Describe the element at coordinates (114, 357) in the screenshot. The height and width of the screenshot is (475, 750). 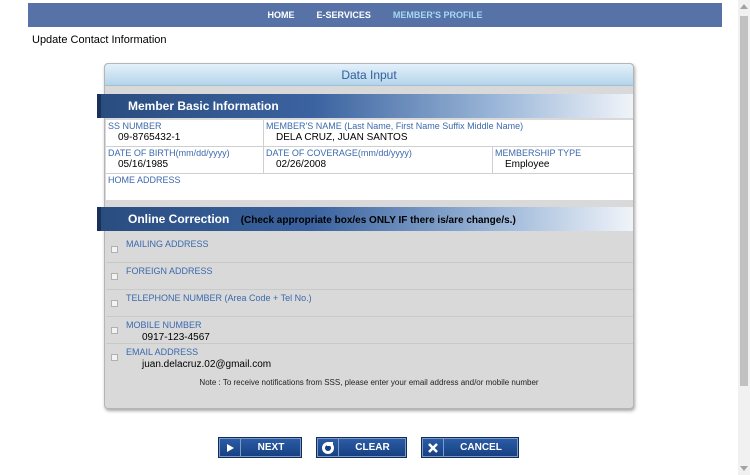
I see `email-checkbox` at that location.